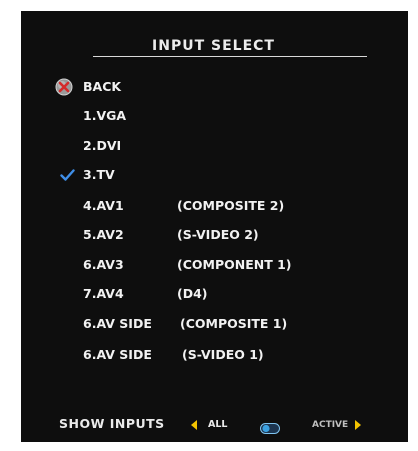 The image size is (418, 451). Describe the element at coordinates (64, 87) in the screenshot. I see `back-icon` at that location.